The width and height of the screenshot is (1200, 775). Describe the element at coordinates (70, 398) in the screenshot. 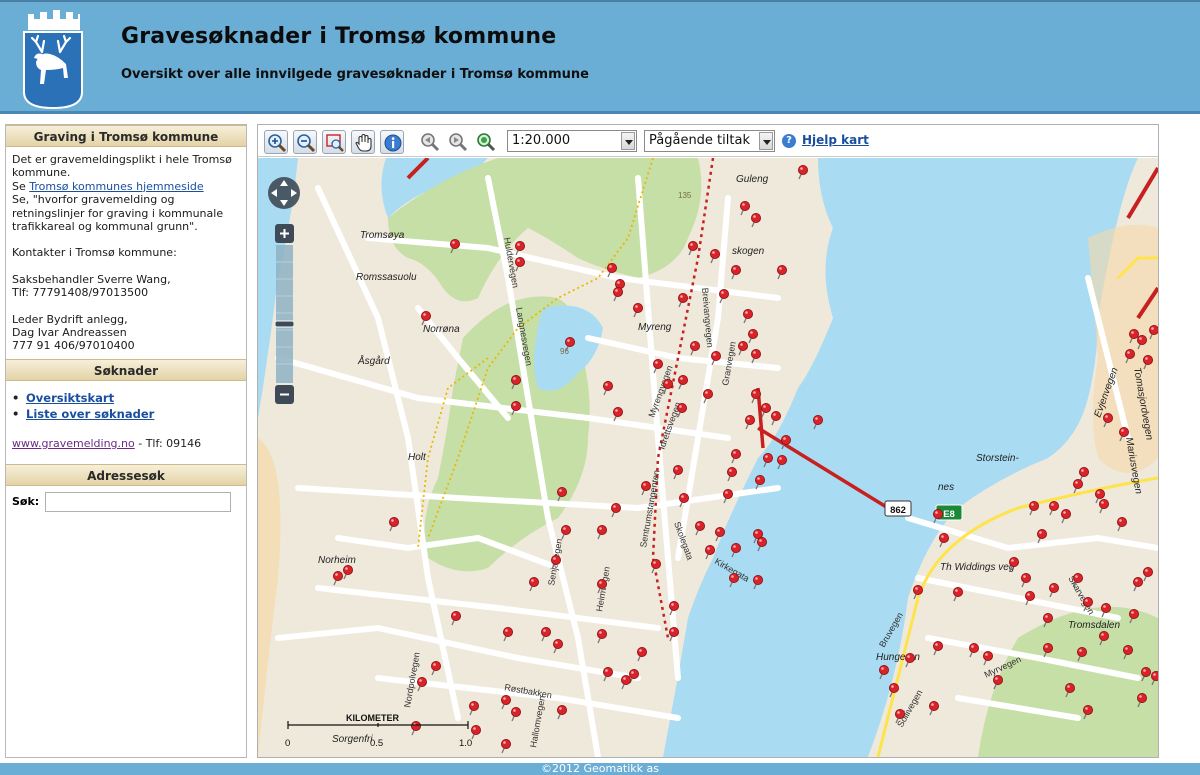

I see `overview-map-link: Oversiktskart` at that location.